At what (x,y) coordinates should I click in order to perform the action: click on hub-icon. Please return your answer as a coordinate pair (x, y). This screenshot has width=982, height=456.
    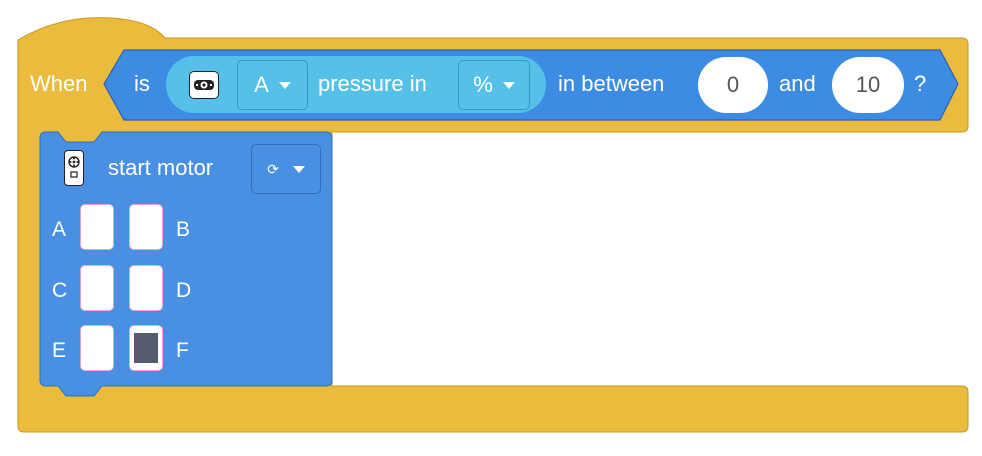
    Looking at the image, I should click on (74, 168).